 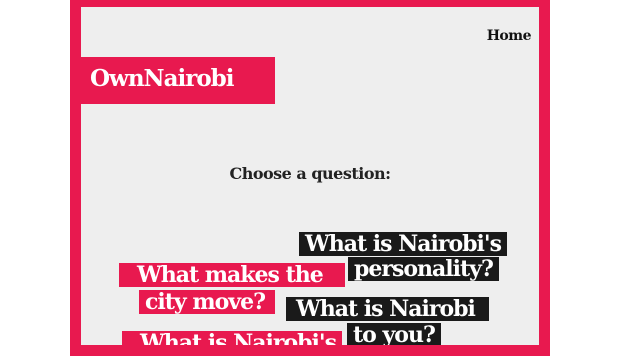 I want to click on question-line: What is Nairobi, so click(x=387, y=309).